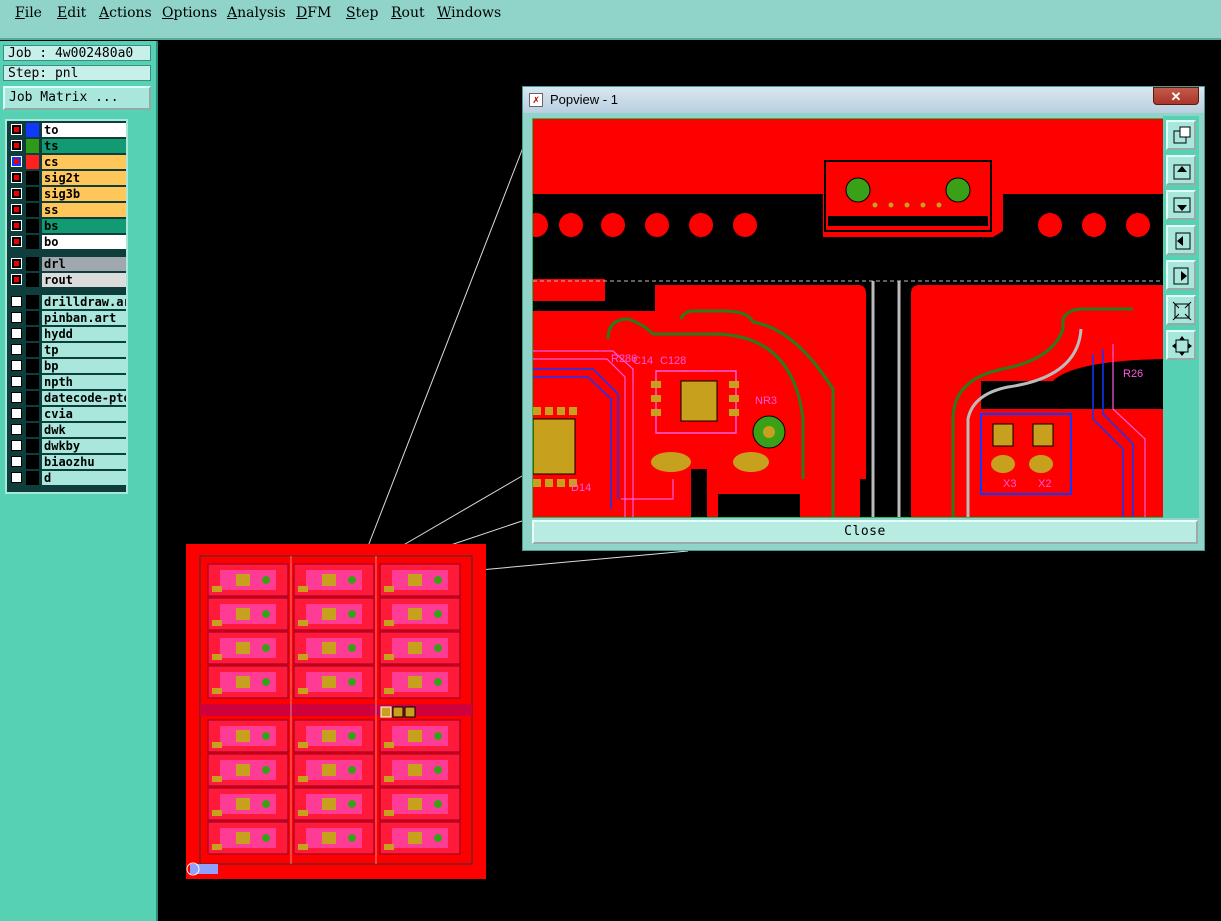 The image size is (1221, 921). What do you see at coordinates (1181, 310) in the screenshot?
I see `zoom-fit-button` at bounding box center [1181, 310].